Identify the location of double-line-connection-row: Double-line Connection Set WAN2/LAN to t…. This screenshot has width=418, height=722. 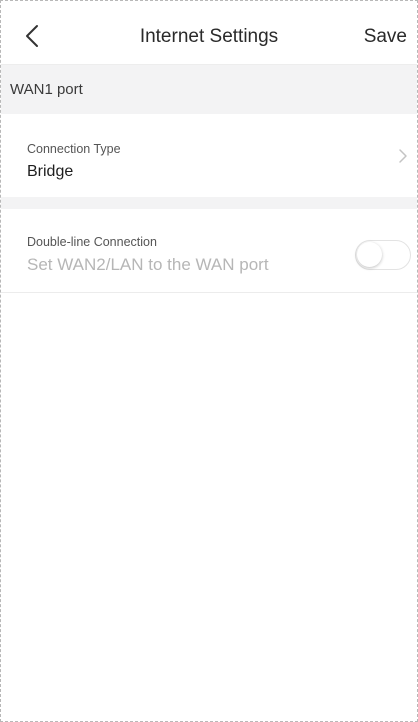
(209, 251).